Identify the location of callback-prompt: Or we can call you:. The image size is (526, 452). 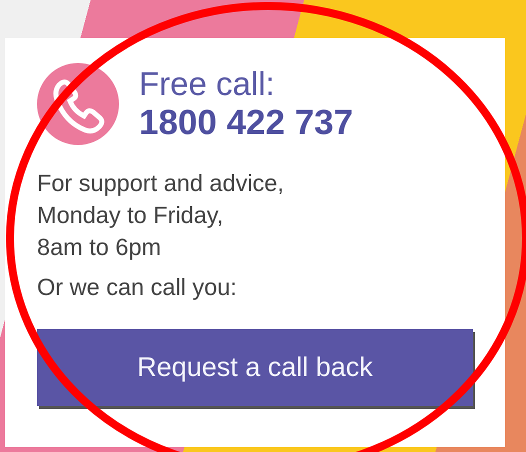
(137, 287).